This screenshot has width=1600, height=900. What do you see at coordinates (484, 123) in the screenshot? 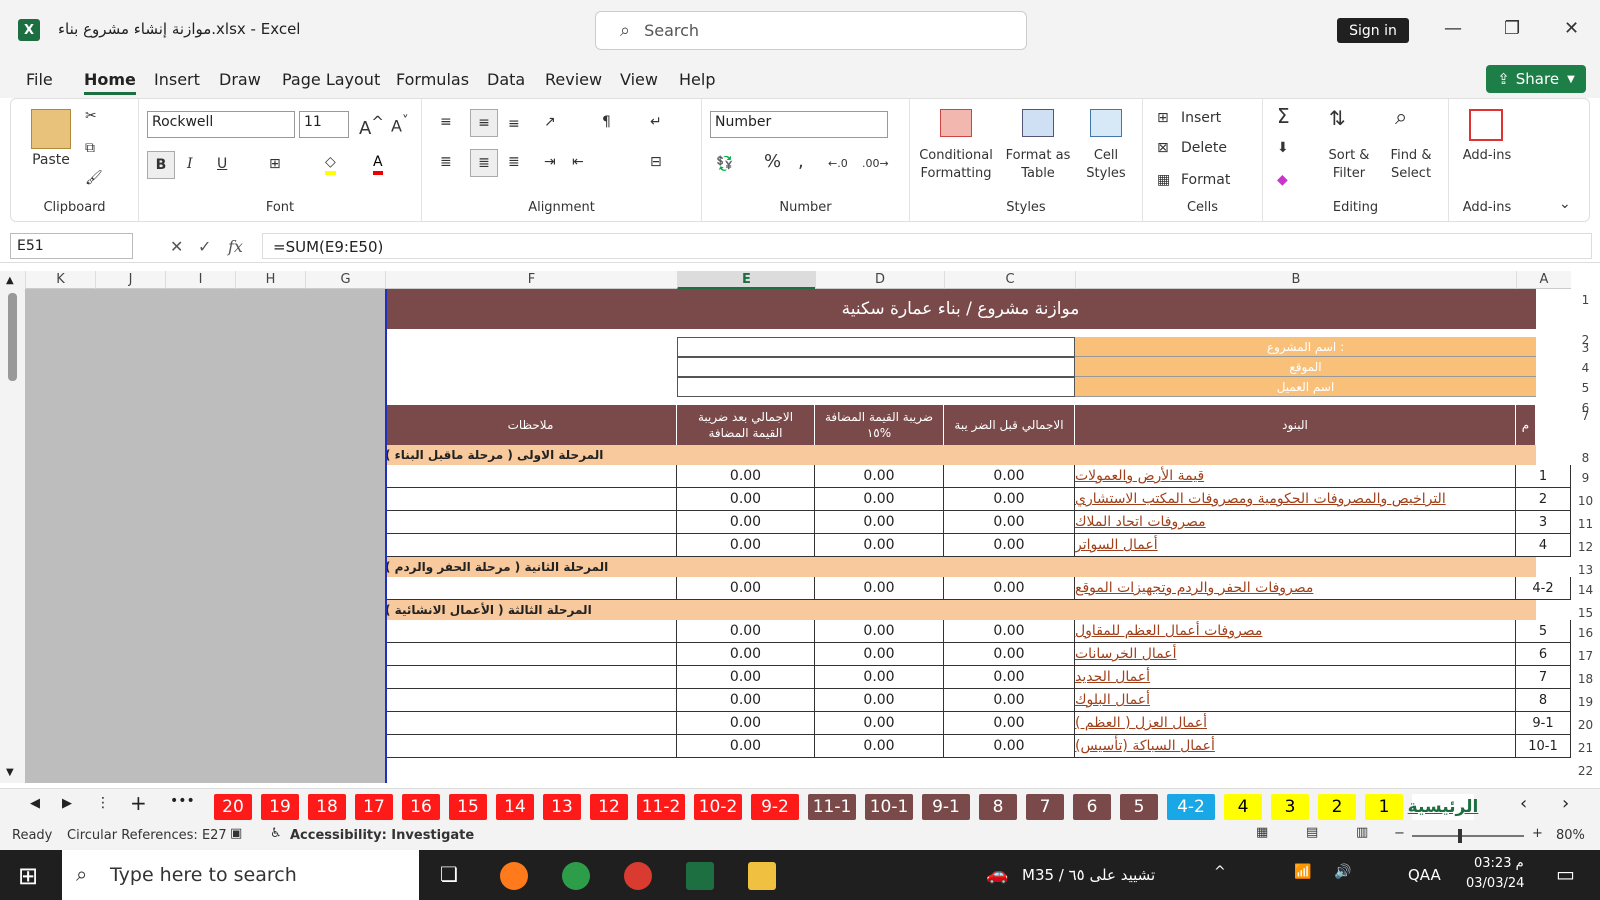
I see `align-middle-icon: ≡` at bounding box center [484, 123].